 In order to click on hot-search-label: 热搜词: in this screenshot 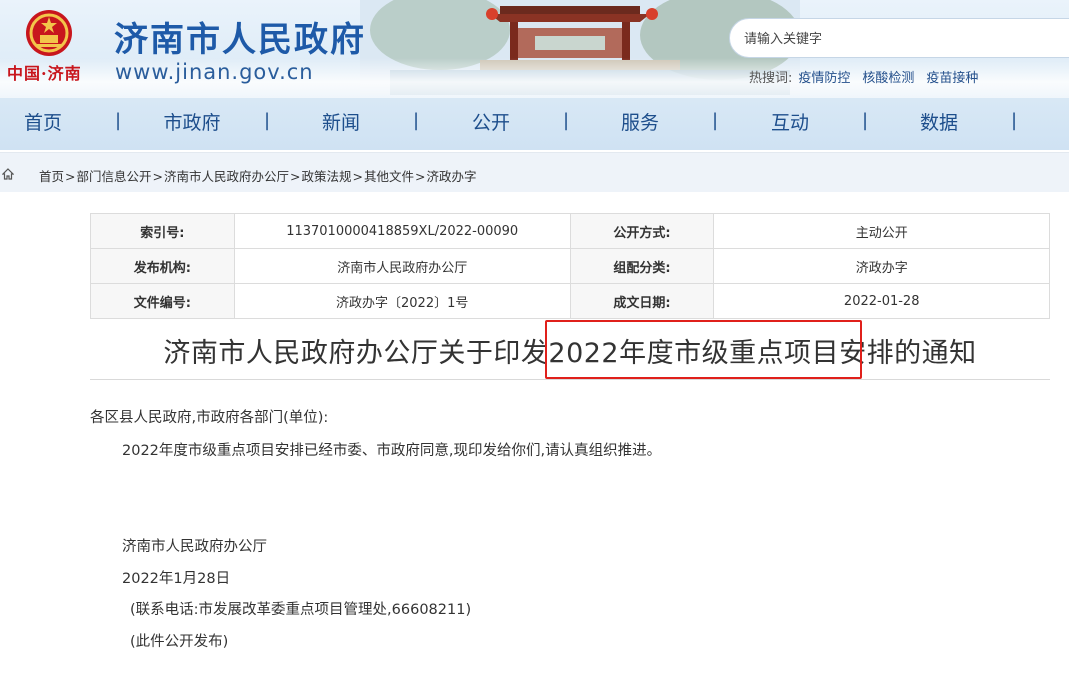, I will do `click(771, 78)`.